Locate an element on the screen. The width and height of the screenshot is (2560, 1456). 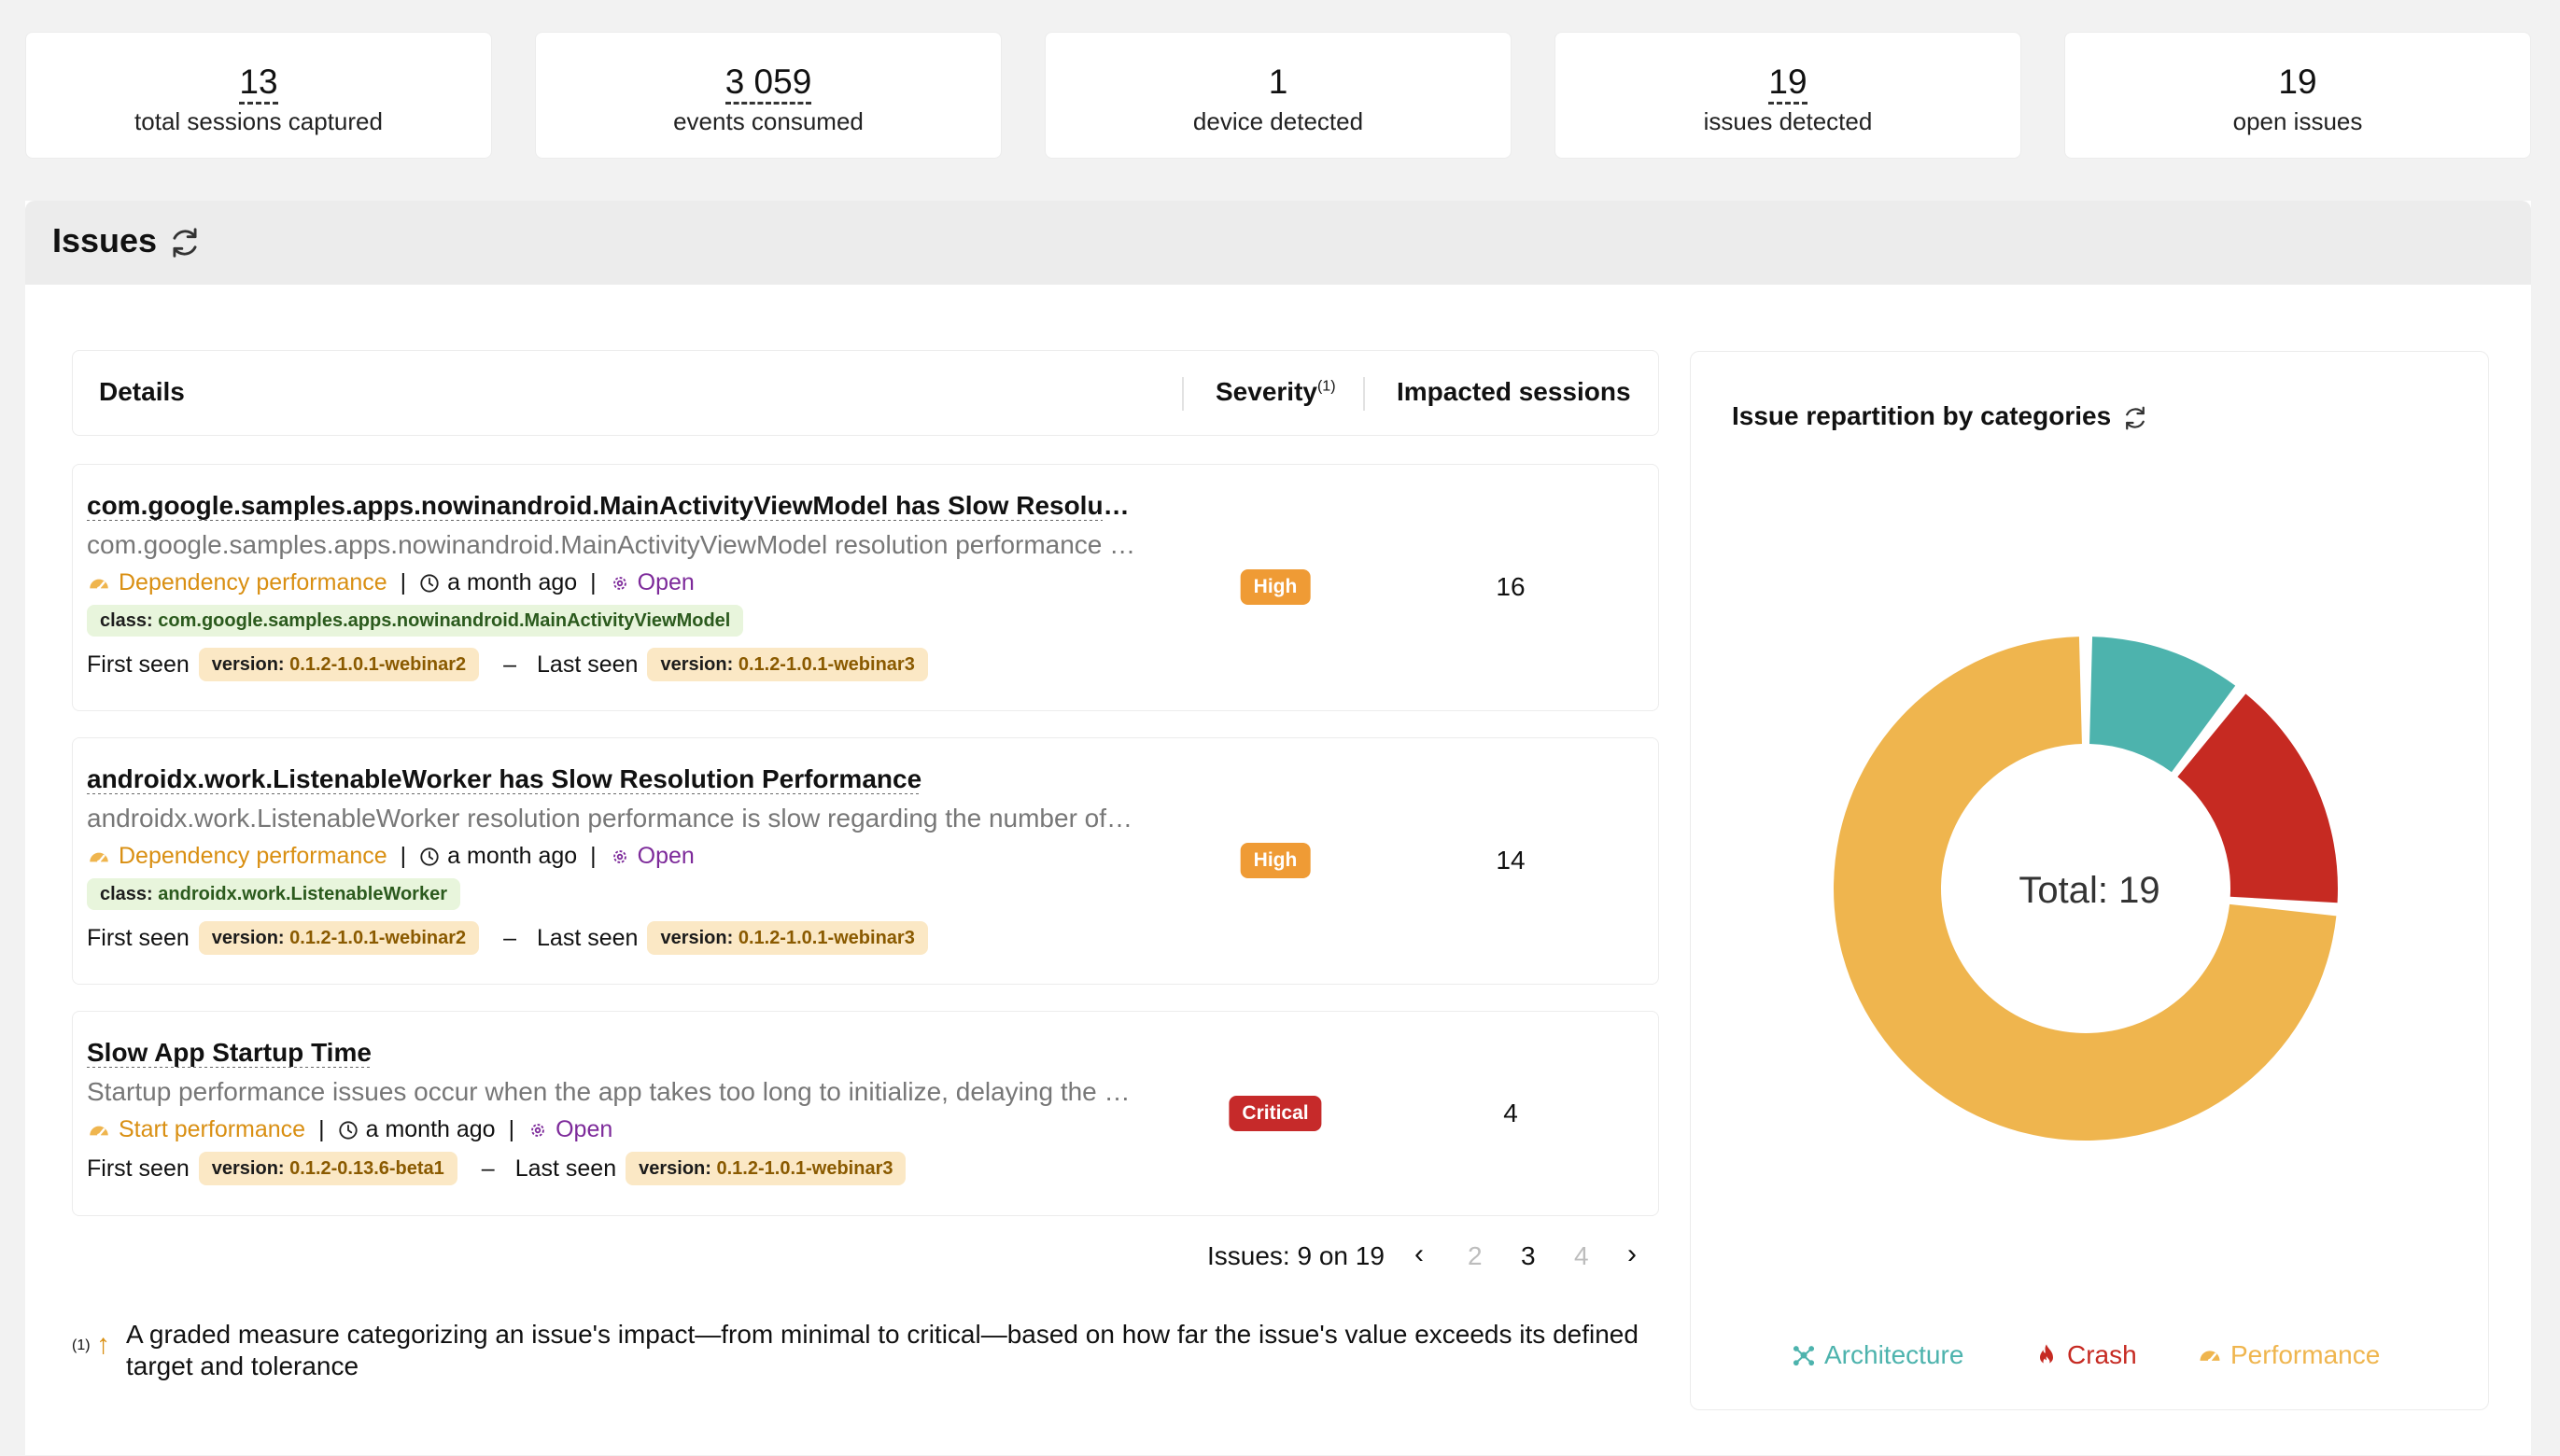
pagination-summary: Issues: 9 on 19 is located at coordinates (1296, 1255).